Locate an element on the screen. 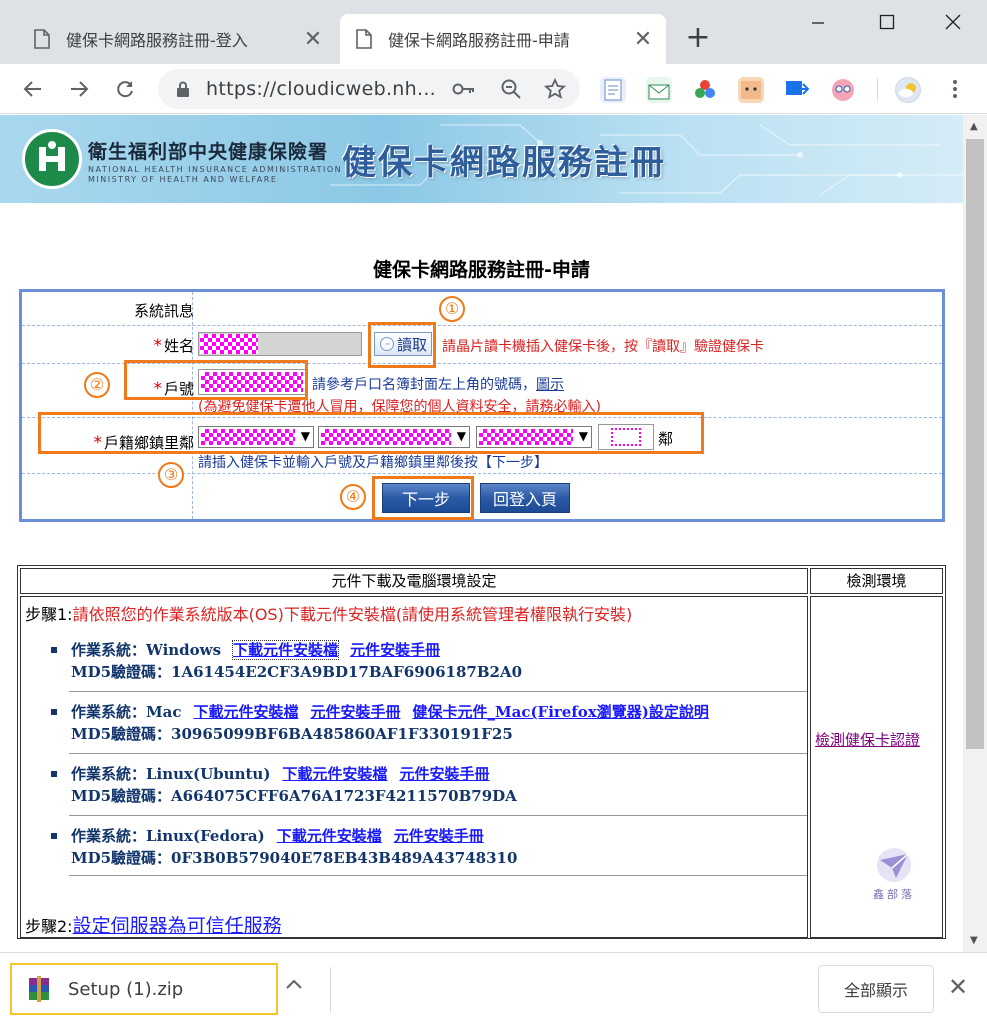  mac-firefox-guide-link: 健保卡元件_Mac(Firefox瀏覽器)設定說明 is located at coordinates (561, 712).